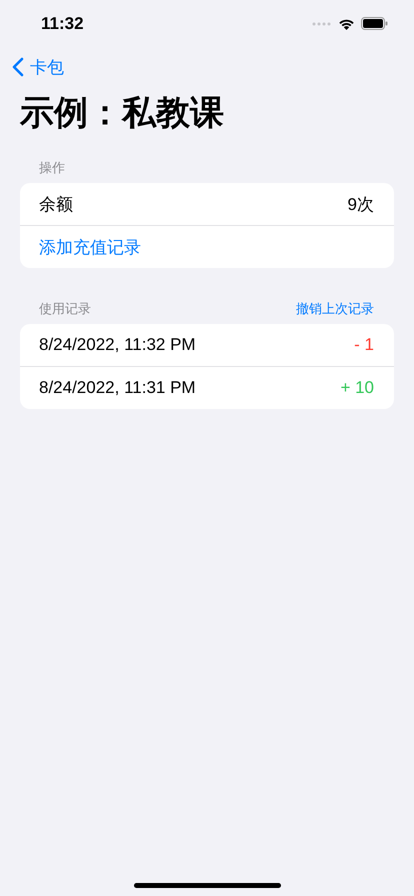  I want to click on signal-icon, so click(322, 24).